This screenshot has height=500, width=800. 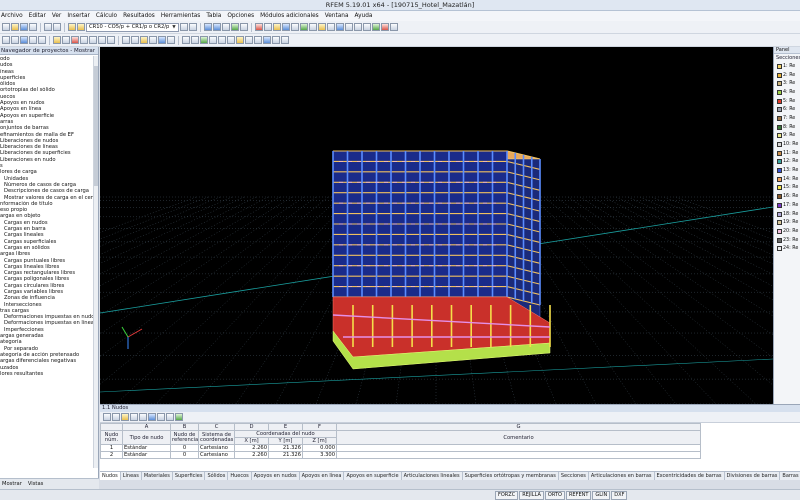 What do you see at coordinates (243, 27) in the screenshot?
I see `pan-icon` at bounding box center [243, 27].